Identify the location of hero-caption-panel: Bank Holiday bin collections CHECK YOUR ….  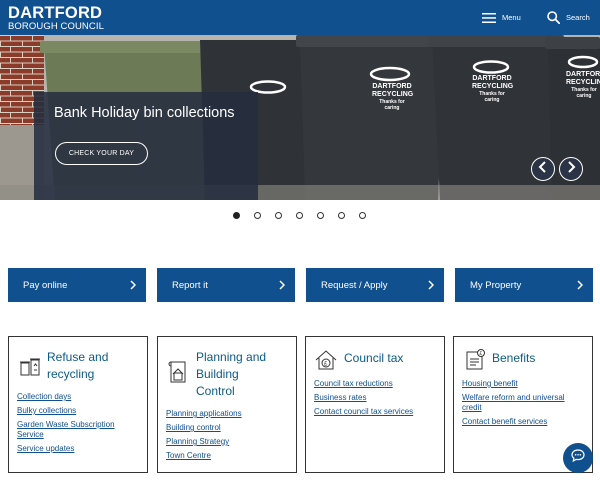
(146, 146).